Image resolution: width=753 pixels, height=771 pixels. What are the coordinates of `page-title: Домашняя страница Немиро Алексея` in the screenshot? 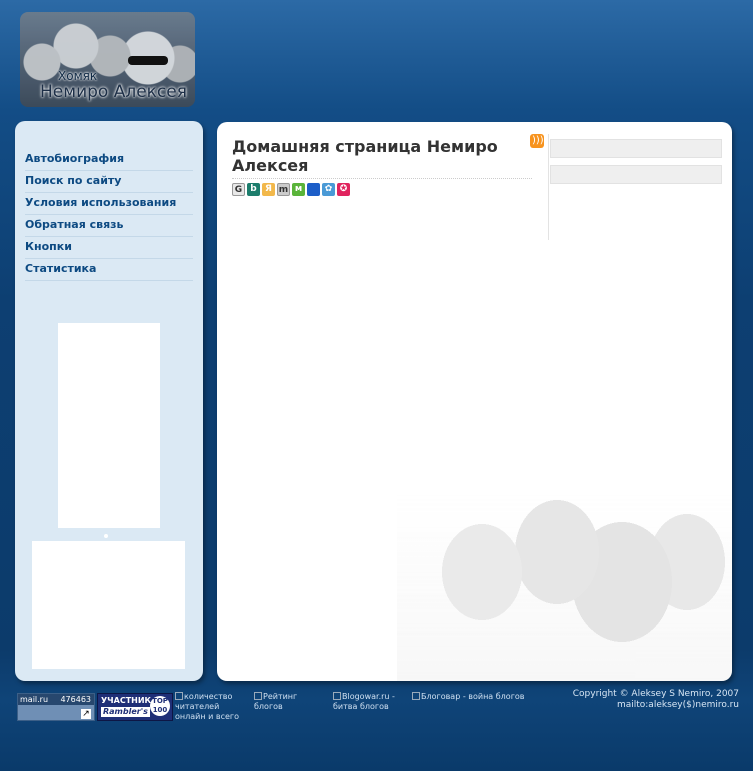 It's located at (382, 158).